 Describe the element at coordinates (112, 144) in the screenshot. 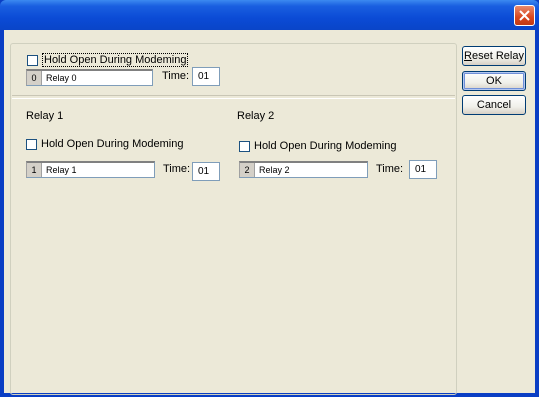

I see `relay1-hold-open-label: Hold Open During Modeming` at that location.